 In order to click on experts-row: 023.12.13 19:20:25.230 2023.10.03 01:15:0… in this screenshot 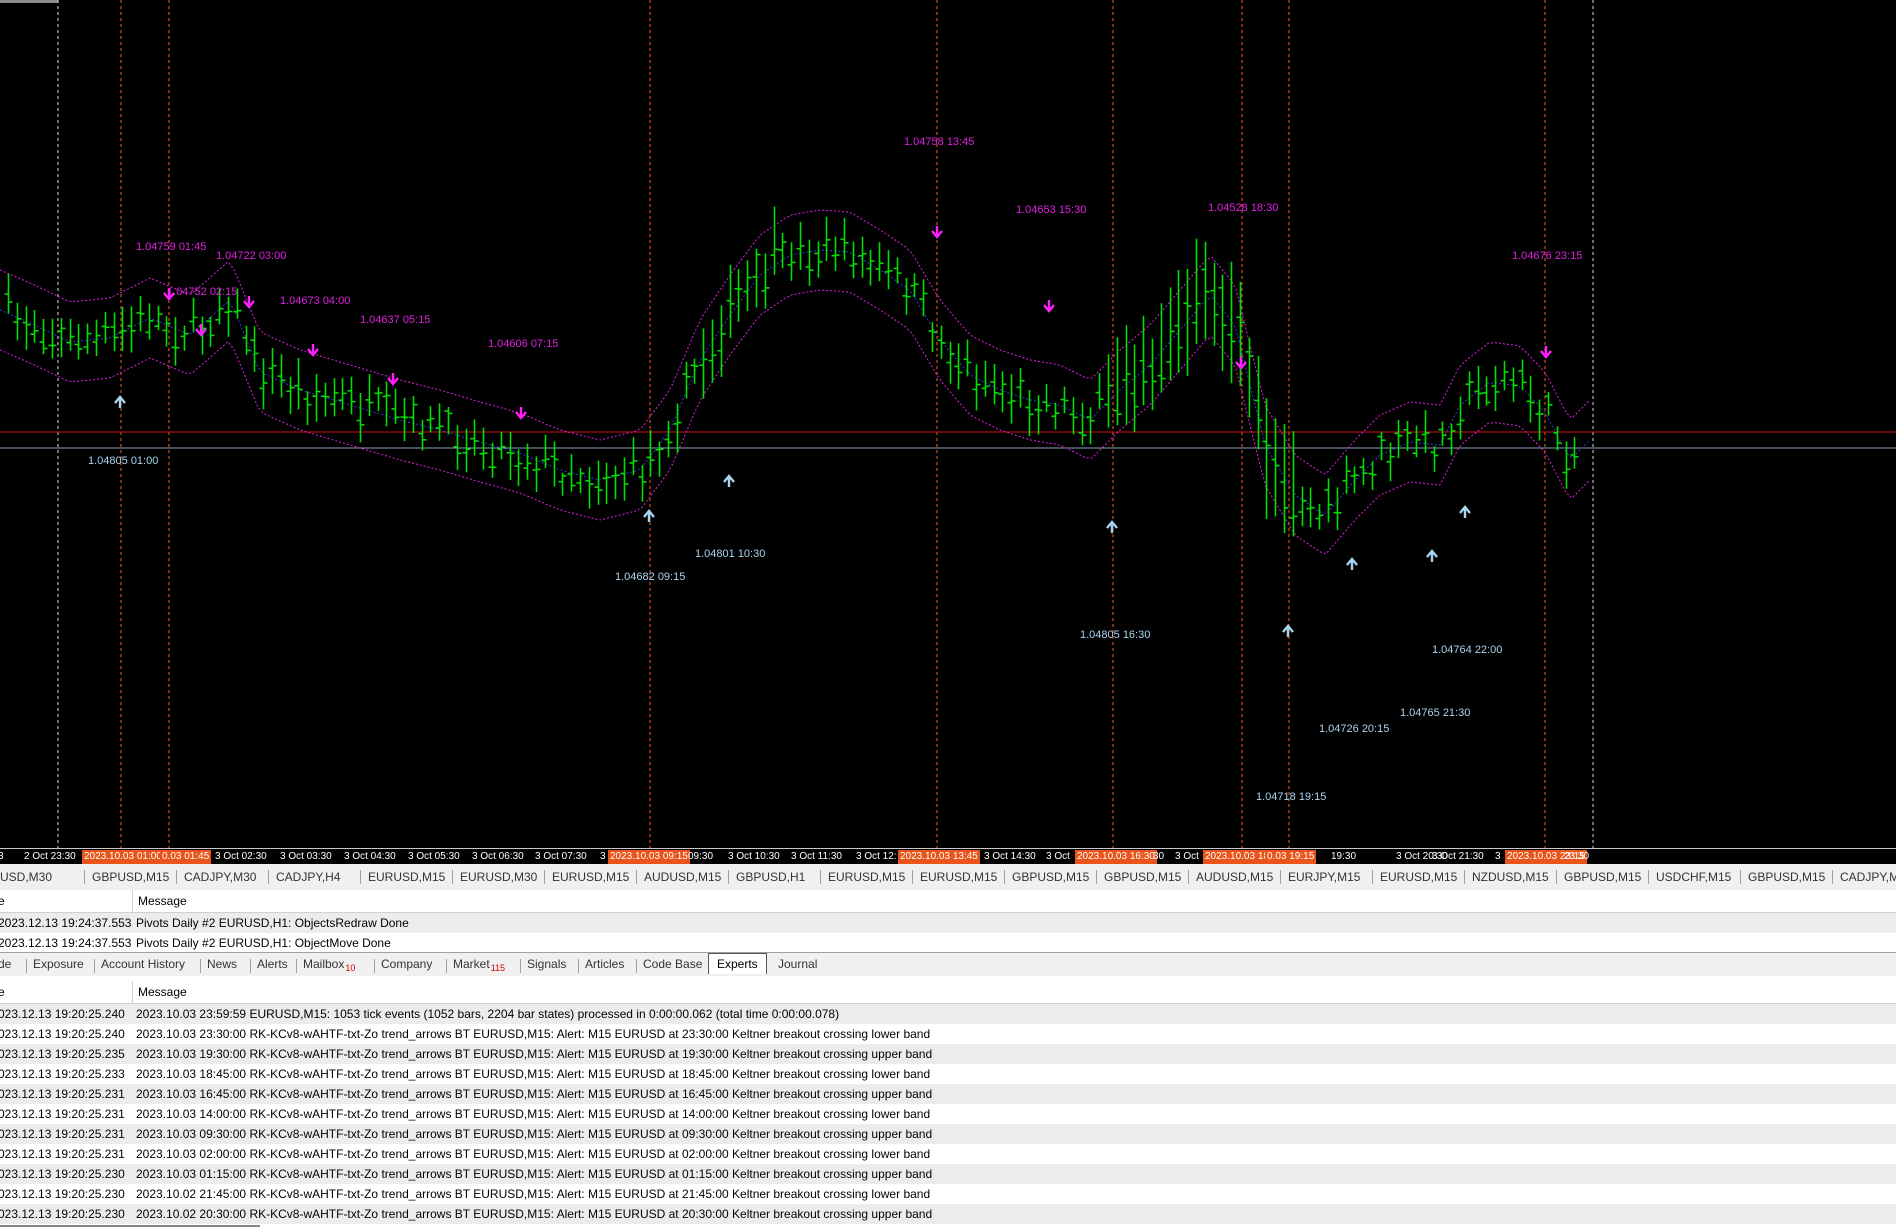, I will do `click(948, 1174)`.